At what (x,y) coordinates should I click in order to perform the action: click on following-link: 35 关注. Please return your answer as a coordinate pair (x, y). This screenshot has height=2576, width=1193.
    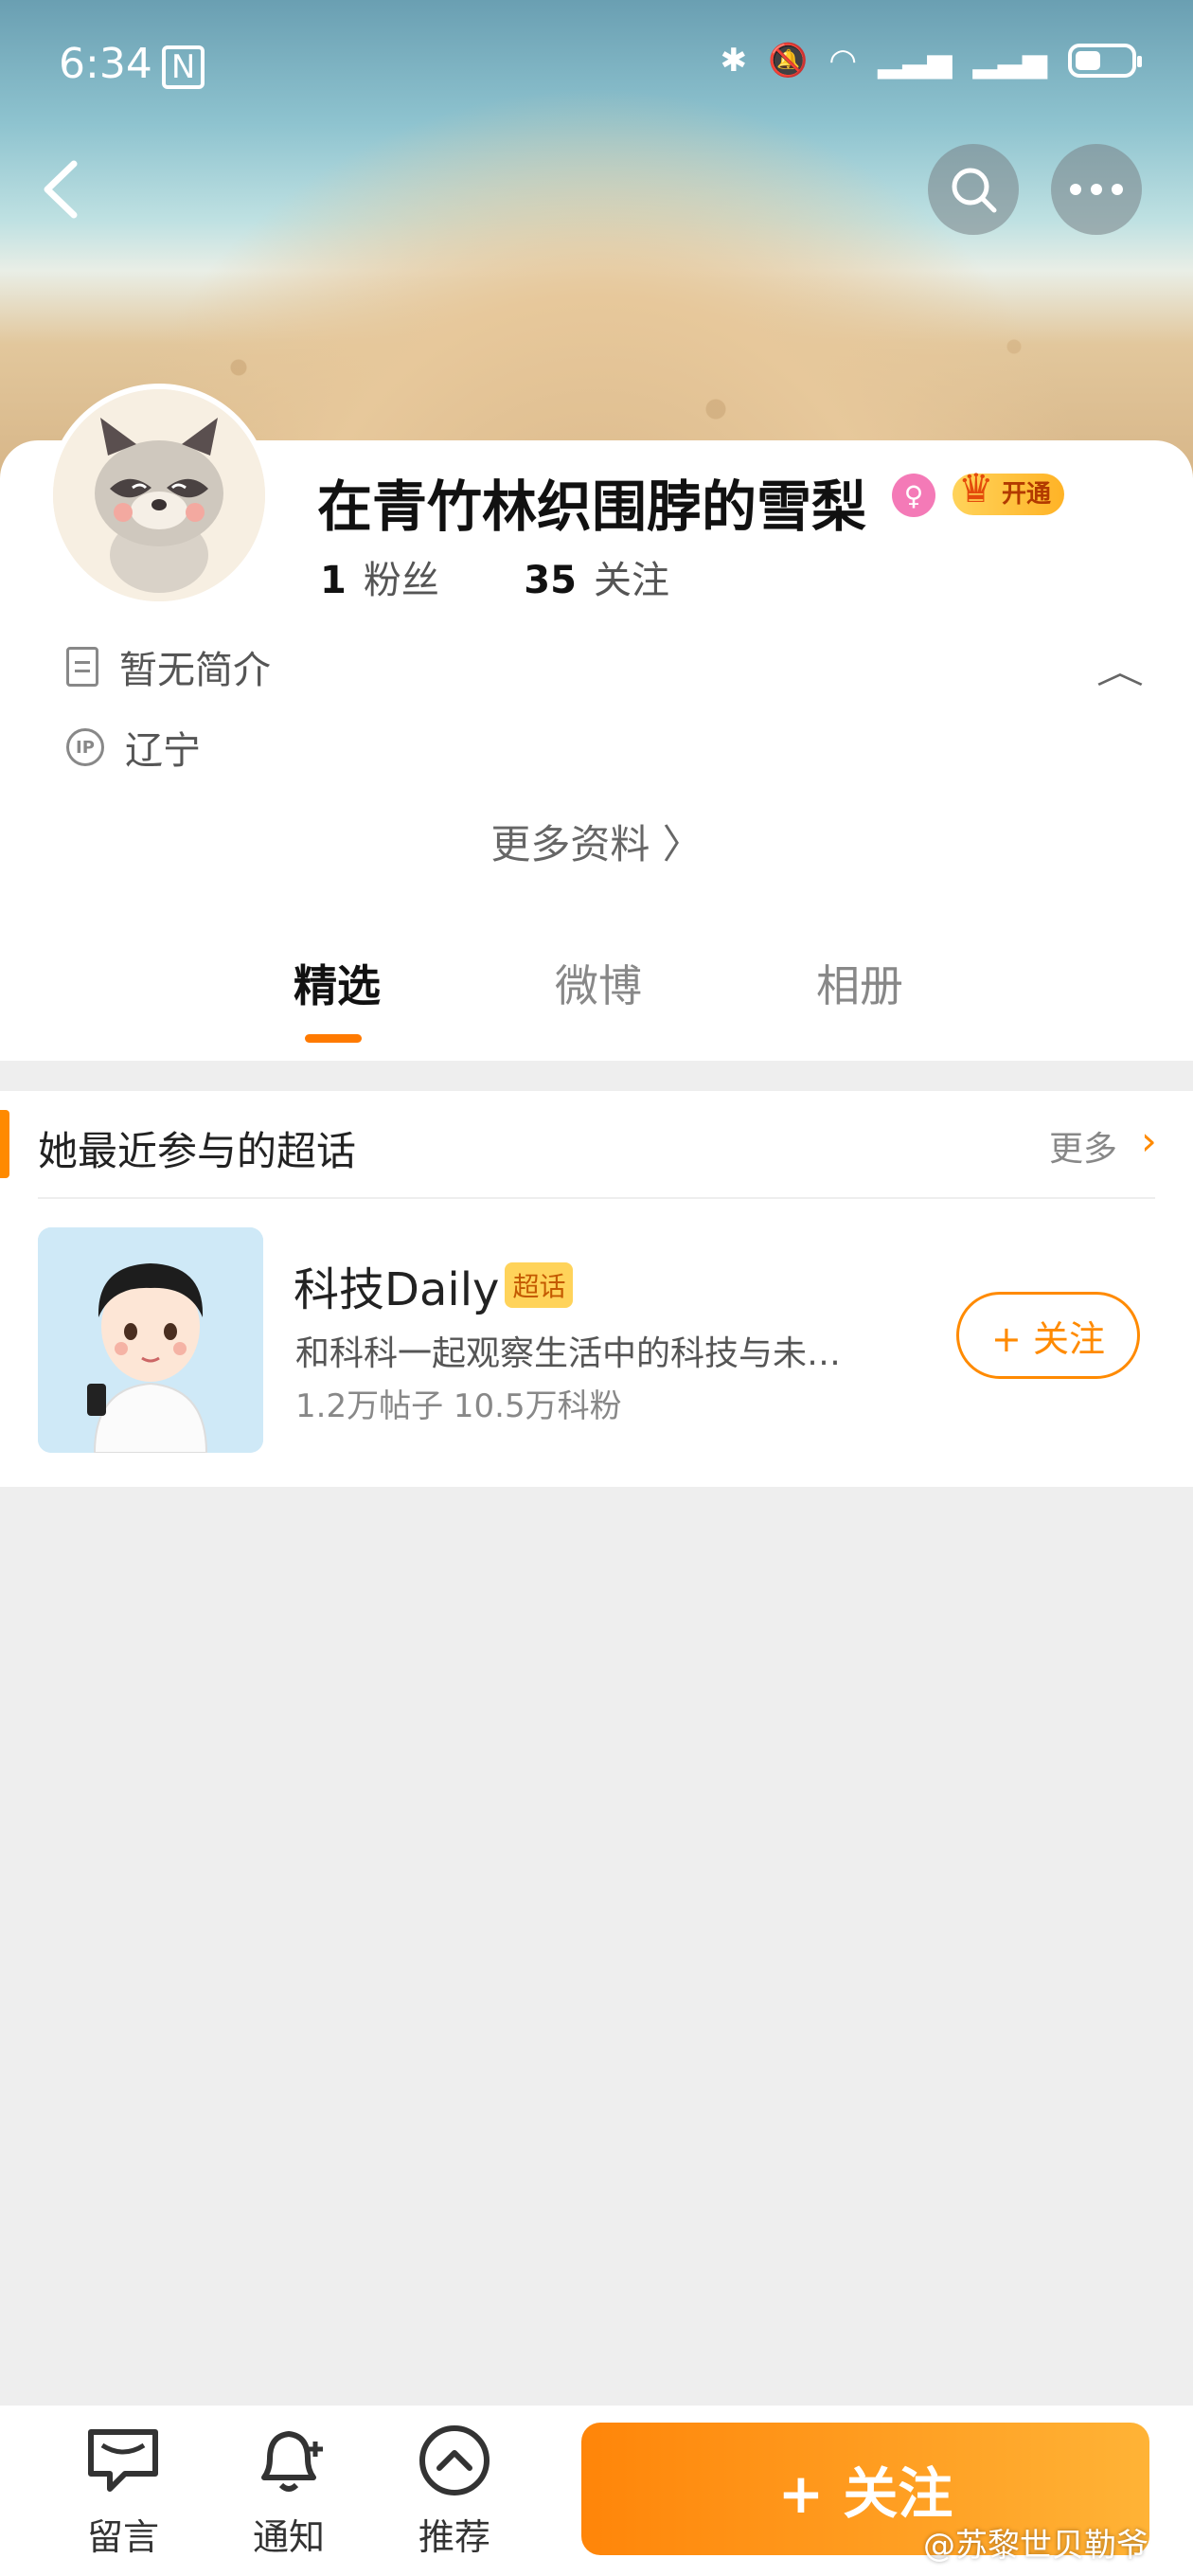
    Looking at the image, I should click on (596, 580).